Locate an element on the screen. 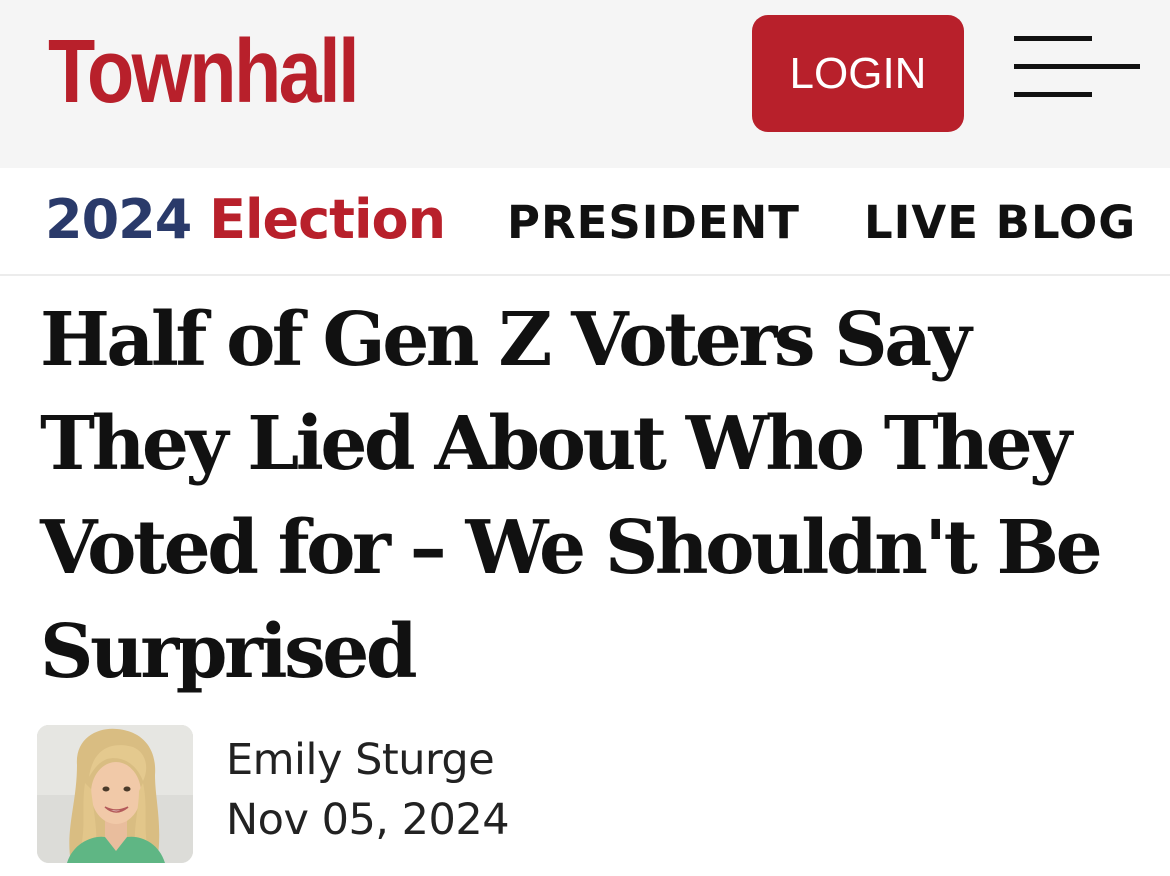  login-button: LOGIN is located at coordinates (858, 73).